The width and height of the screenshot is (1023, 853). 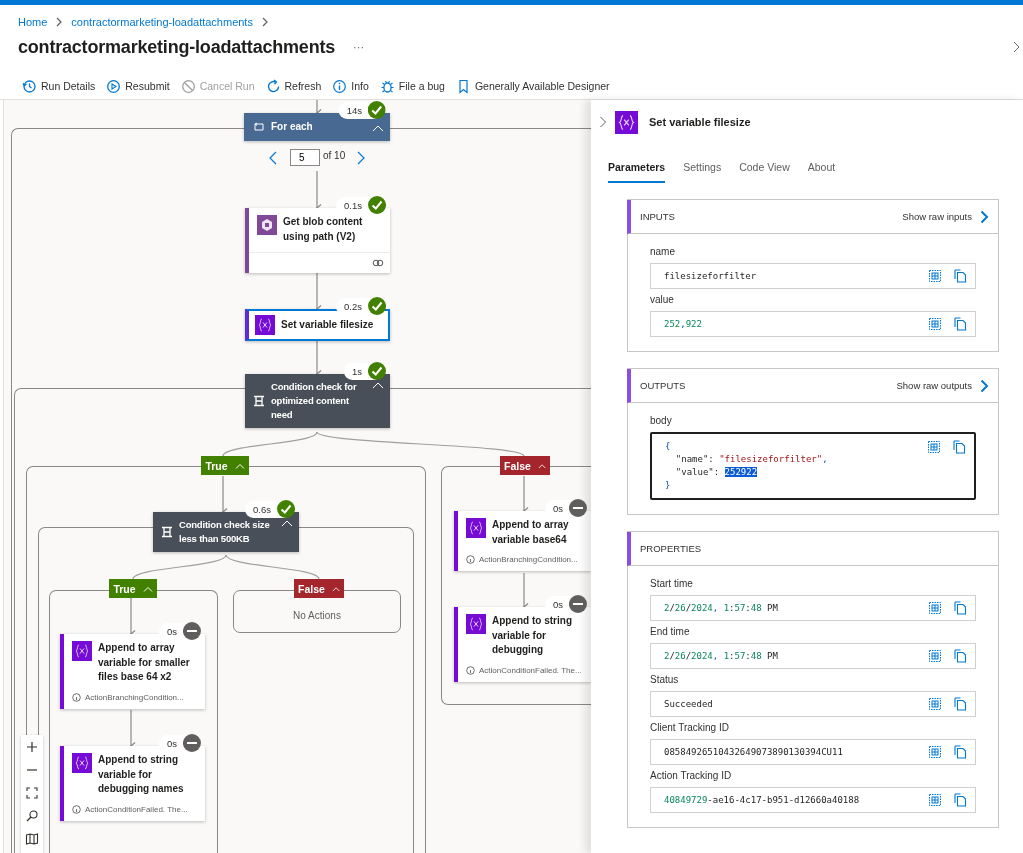 What do you see at coordinates (702, 170) in the screenshot?
I see `panel-tab: Settings` at bounding box center [702, 170].